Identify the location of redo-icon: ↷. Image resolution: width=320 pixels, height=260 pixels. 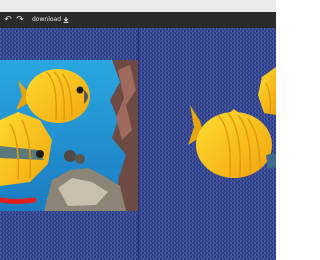
(20, 20).